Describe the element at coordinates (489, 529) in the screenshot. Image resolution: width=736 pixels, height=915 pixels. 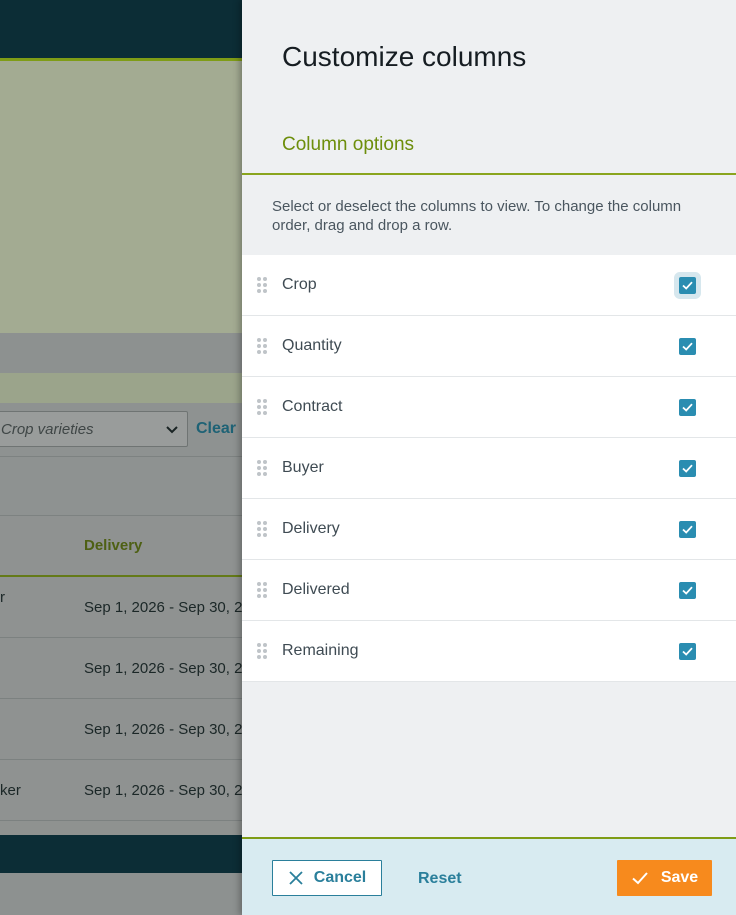
I see `column-row-delivery: Delivery` at that location.